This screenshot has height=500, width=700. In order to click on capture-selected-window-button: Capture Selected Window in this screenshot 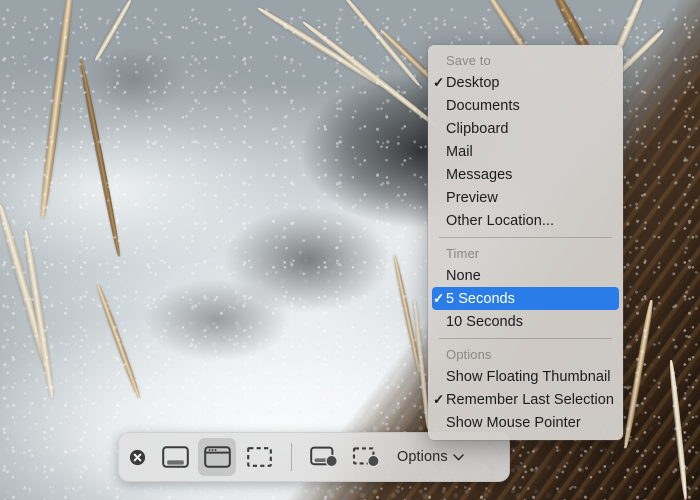, I will do `click(217, 457)`.